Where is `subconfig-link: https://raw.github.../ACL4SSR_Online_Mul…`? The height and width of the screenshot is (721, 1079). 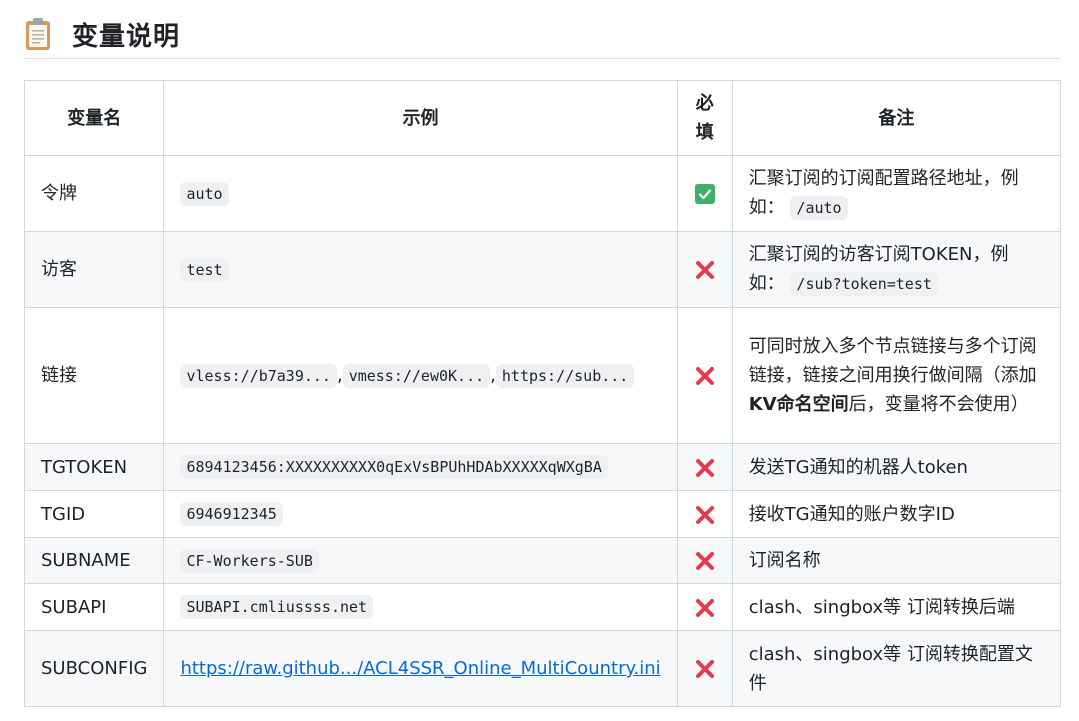 subconfig-link: https://raw.github.../ACL4SSR_Online_Mul… is located at coordinates (420, 668).